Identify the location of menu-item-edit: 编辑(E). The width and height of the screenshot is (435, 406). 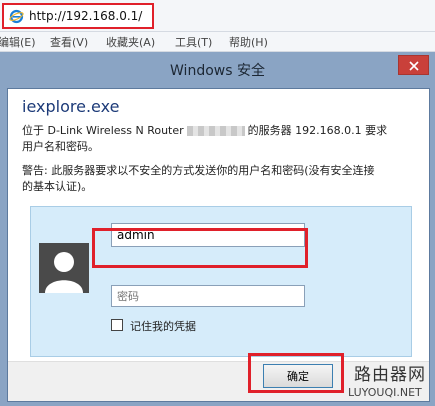
(18, 42).